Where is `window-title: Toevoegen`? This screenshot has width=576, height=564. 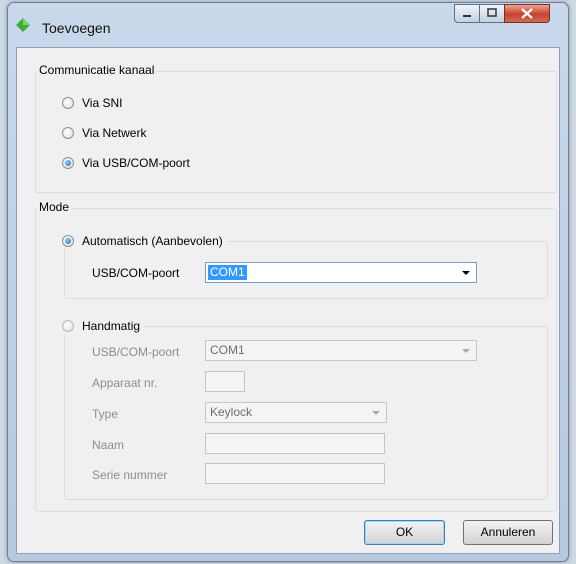
window-title: Toevoegen is located at coordinates (76, 28).